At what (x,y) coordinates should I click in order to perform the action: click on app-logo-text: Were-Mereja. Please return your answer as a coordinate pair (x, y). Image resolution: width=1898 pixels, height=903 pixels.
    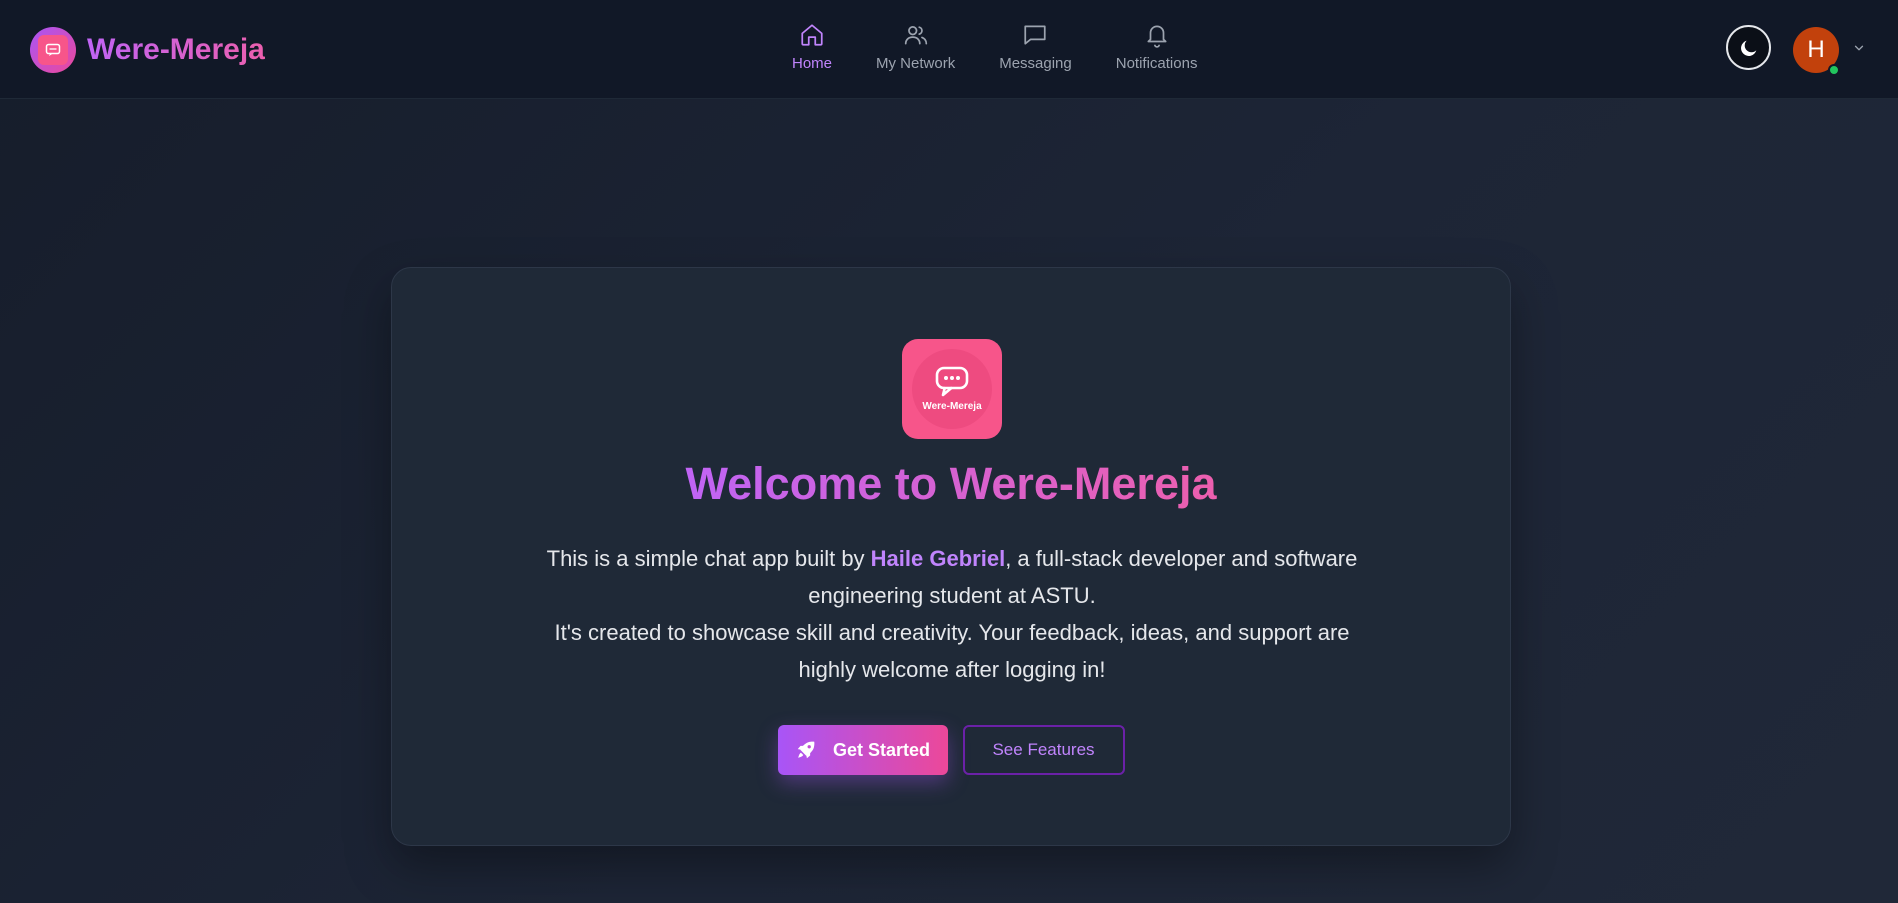
    Looking at the image, I should click on (952, 406).